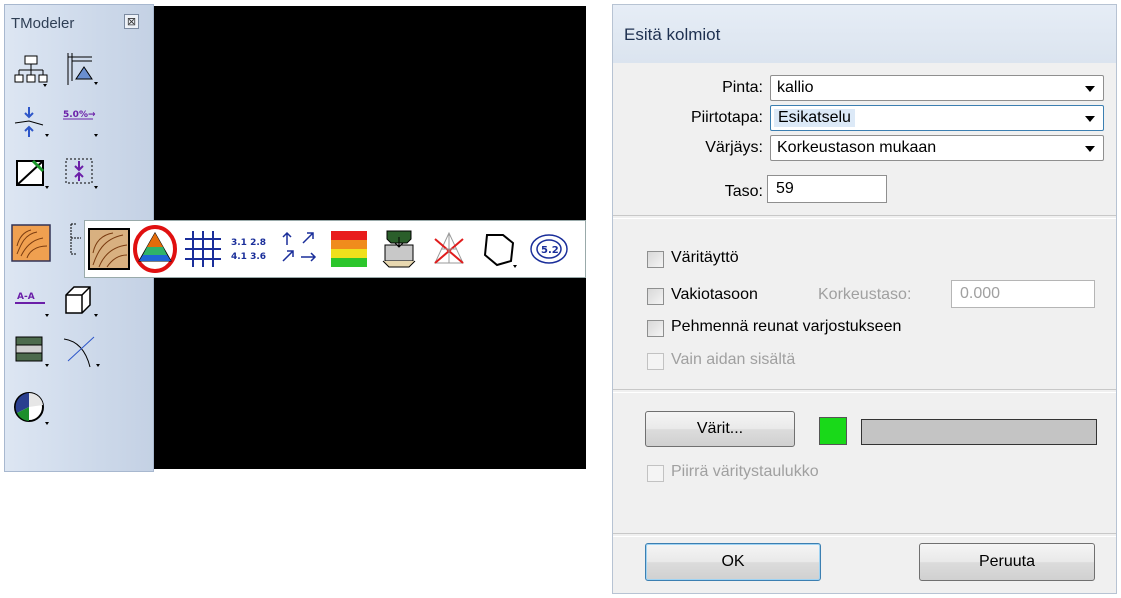  Describe the element at coordinates (745, 471) in the screenshot. I see `piirra-label: Piirrä väritystaulukko` at that location.